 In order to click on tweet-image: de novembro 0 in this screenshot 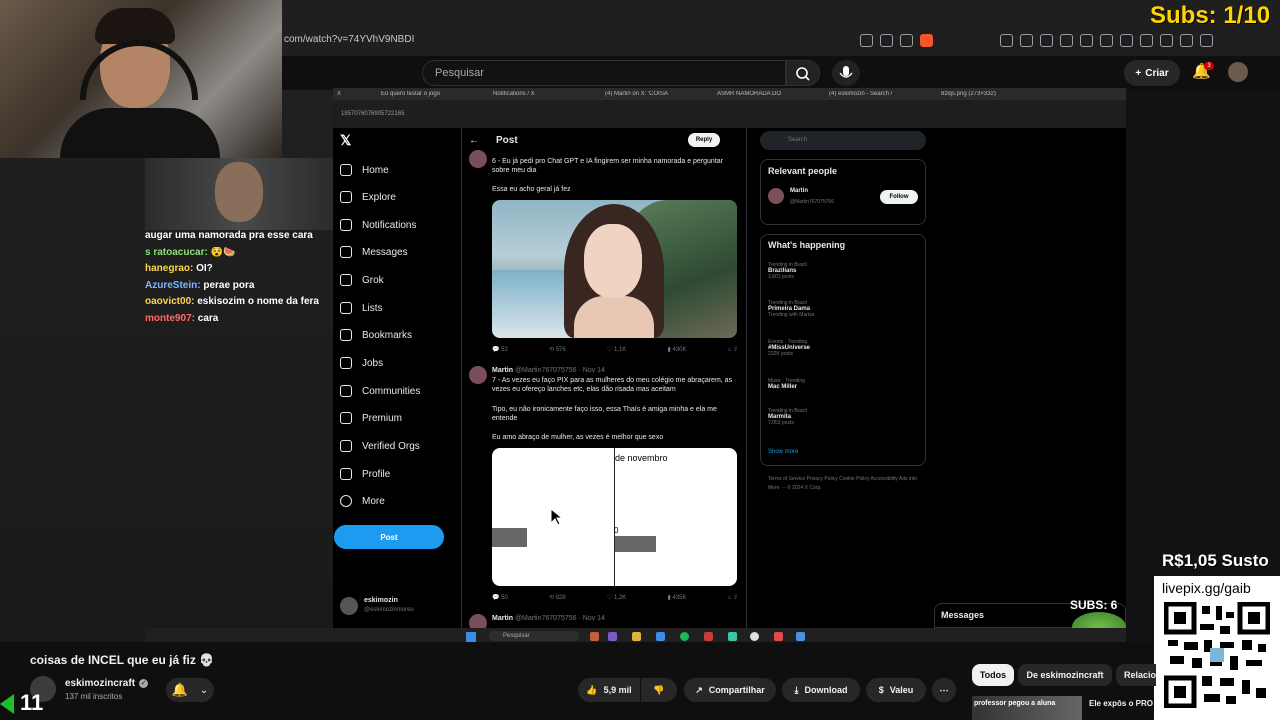, I will do `click(614, 517)`.